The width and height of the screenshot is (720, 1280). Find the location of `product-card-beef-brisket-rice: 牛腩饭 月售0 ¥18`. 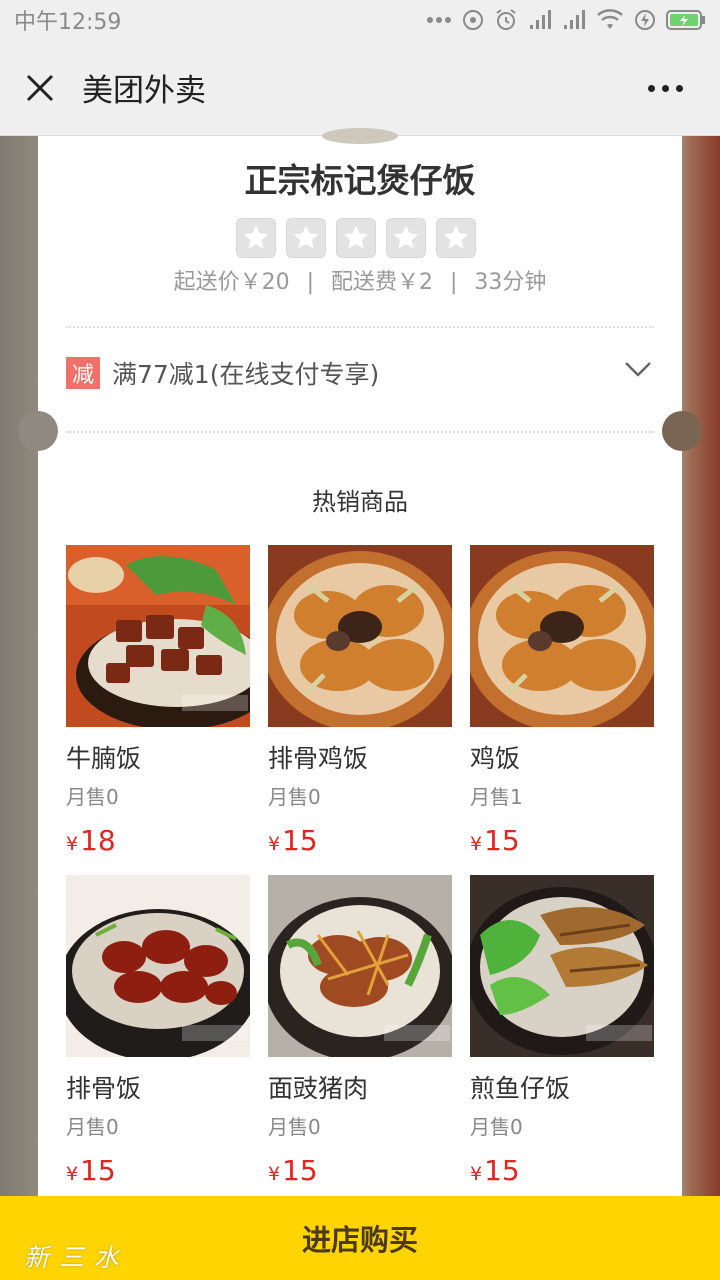

product-card-beef-brisket-rice: 牛腩饭 月售0 ¥18 is located at coordinates (158, 701).